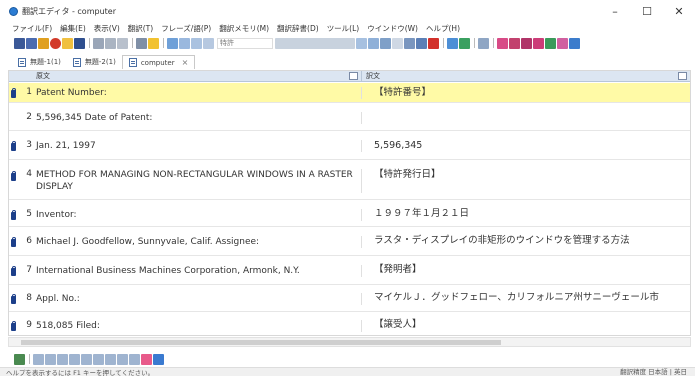 The image size is (695, 376). I want to click on blue-doc-icon, so click(574, 43).